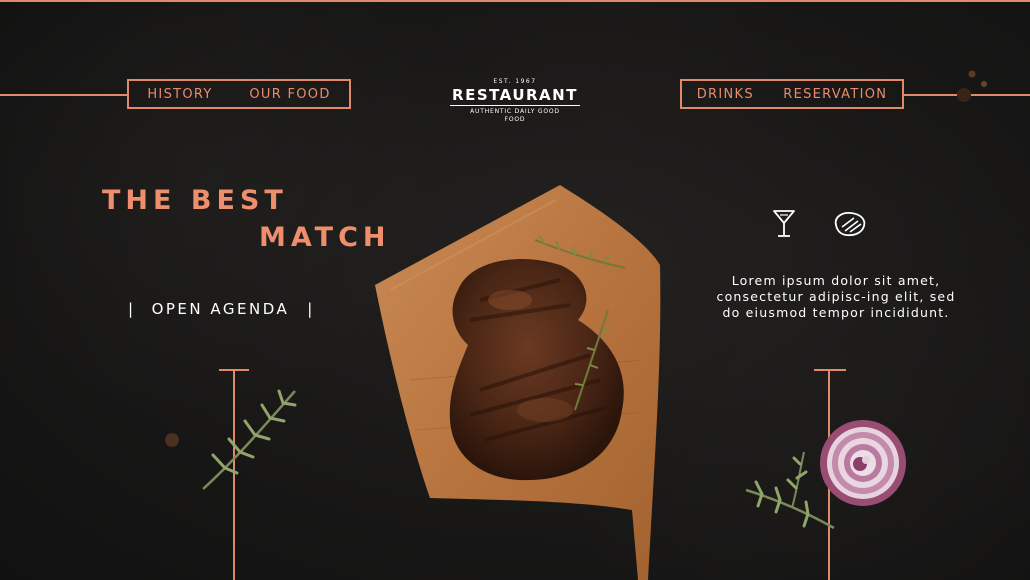 This screenshot has height=580, width=1030. What do you see at coordinates (972, 86) in the screenshot?
I see `peppercorns-image` at bounding box center [972, 86].